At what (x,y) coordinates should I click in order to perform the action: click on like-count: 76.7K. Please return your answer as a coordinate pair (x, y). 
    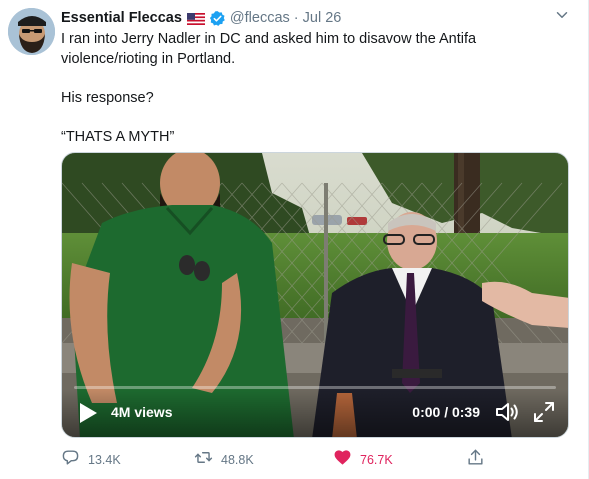
    Looking at the image, I should click on (376, 460).